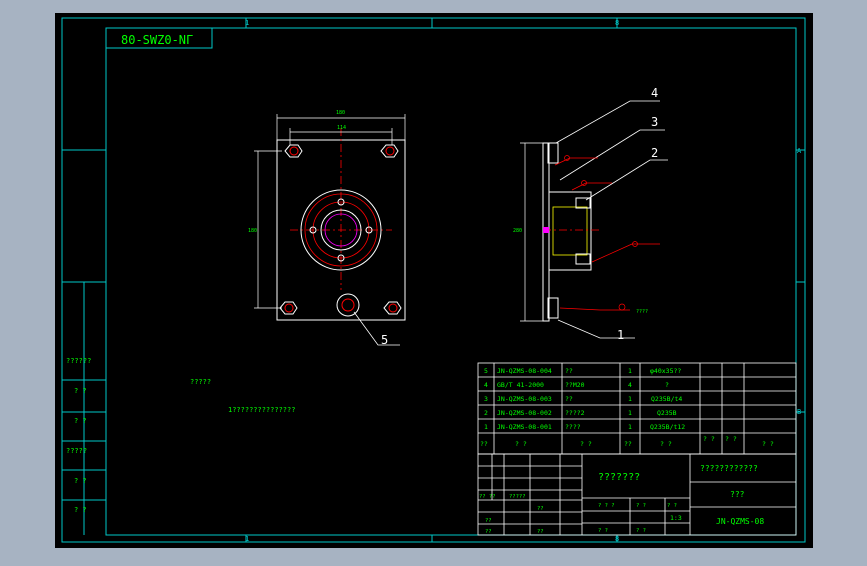 This screenshot has height=566, width=867. What do you see at coordinates (384, 340) in the screenshot?
I see `callout-5: 5` at bounding box center [384, 340].